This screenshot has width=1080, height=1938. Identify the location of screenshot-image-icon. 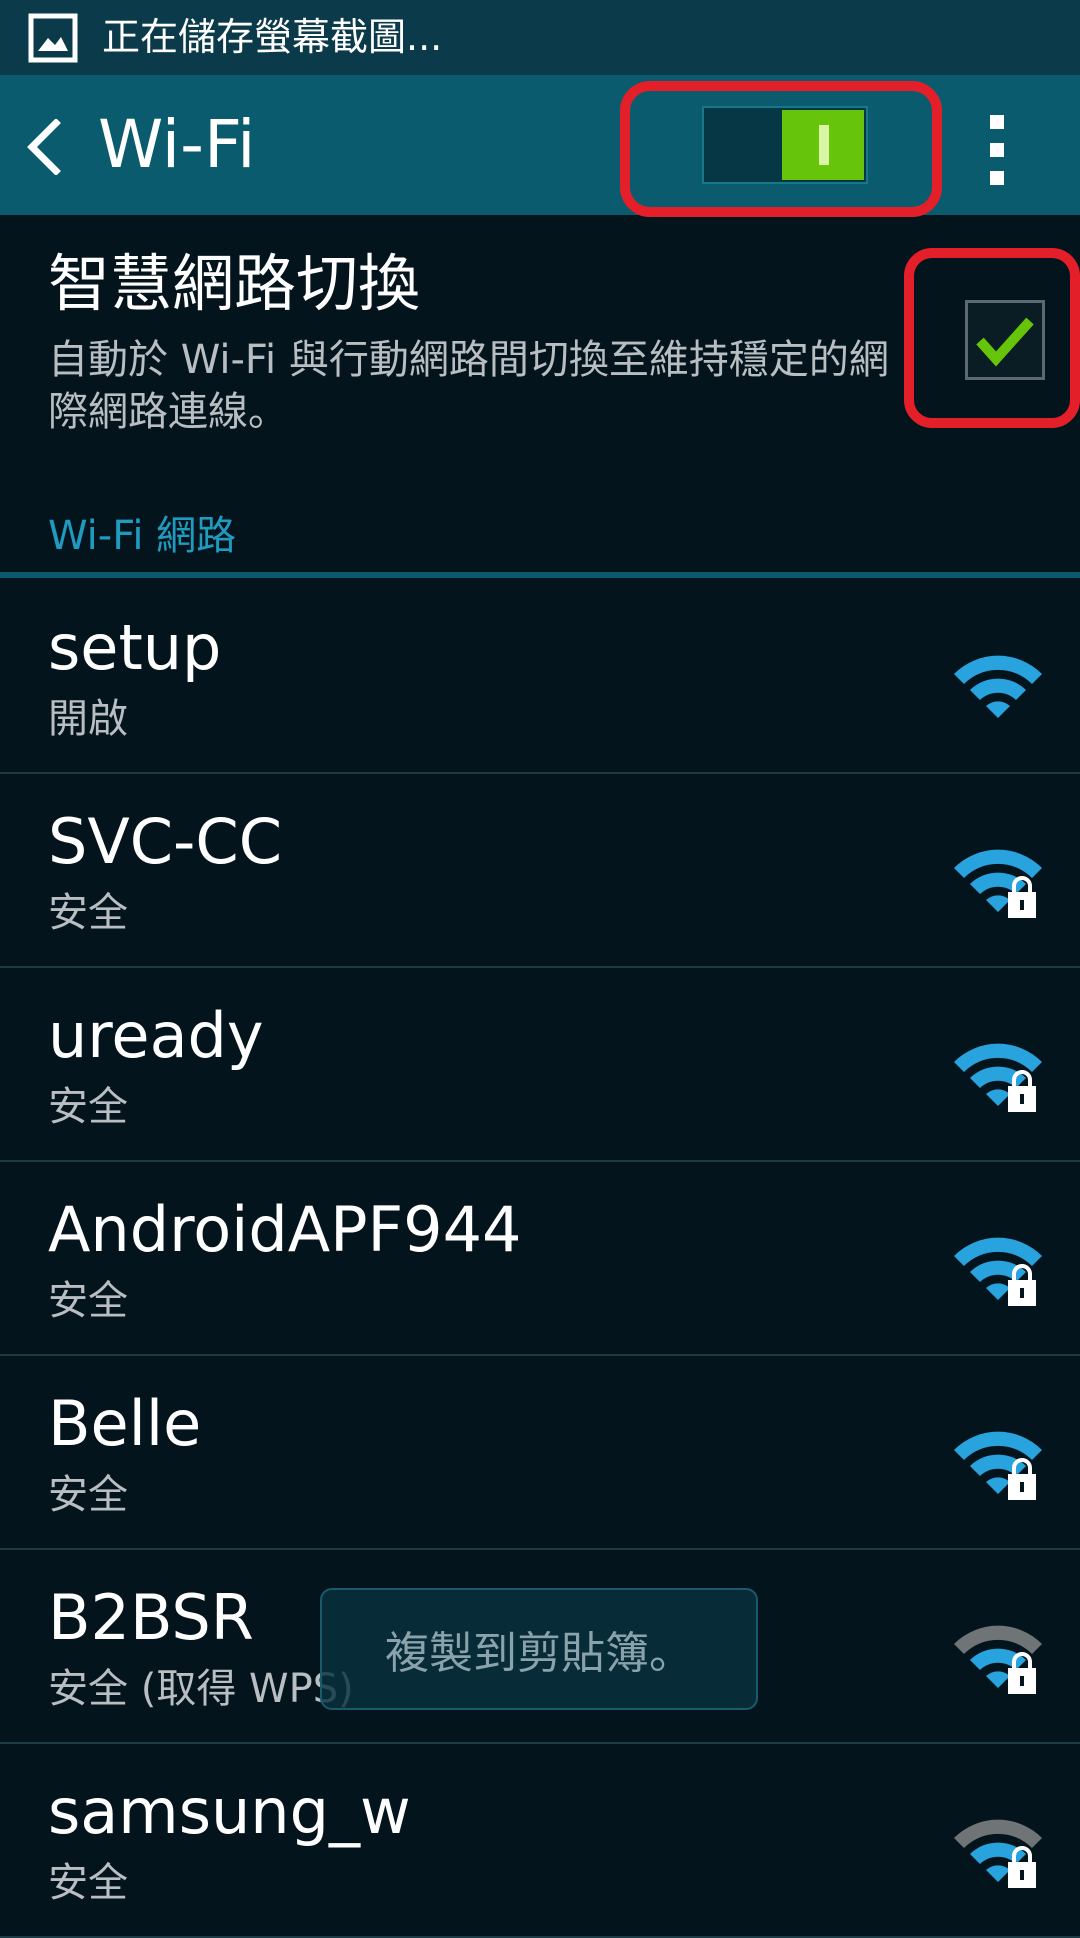
(53, 38).